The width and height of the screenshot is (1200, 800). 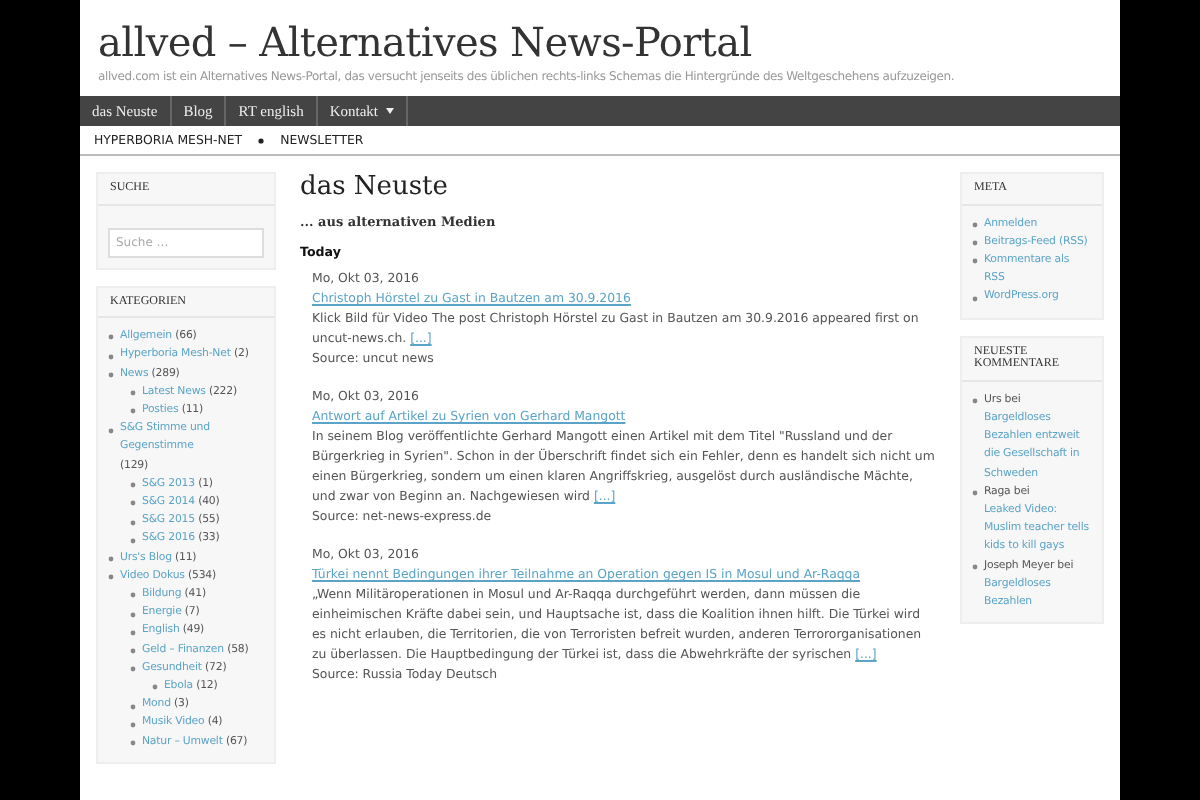 I want to click on separator-dot-icon, so click(x=261, y=140).